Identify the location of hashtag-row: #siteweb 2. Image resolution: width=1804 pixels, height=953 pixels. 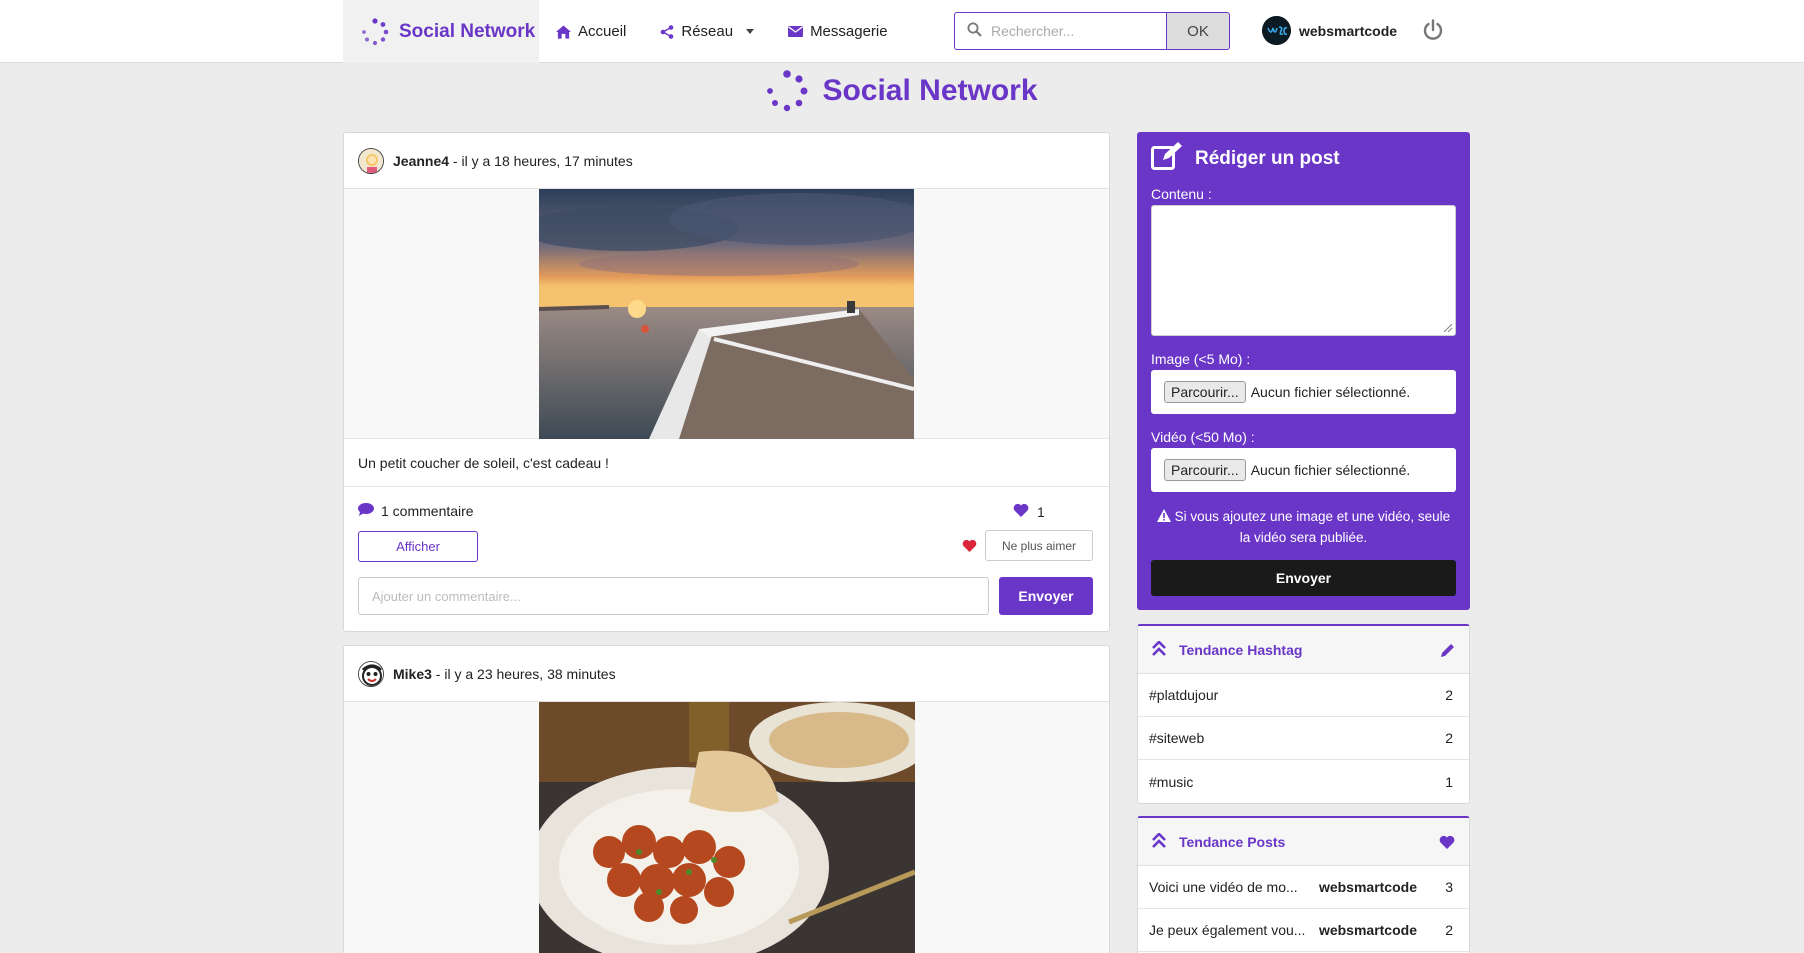
(1303, 738).